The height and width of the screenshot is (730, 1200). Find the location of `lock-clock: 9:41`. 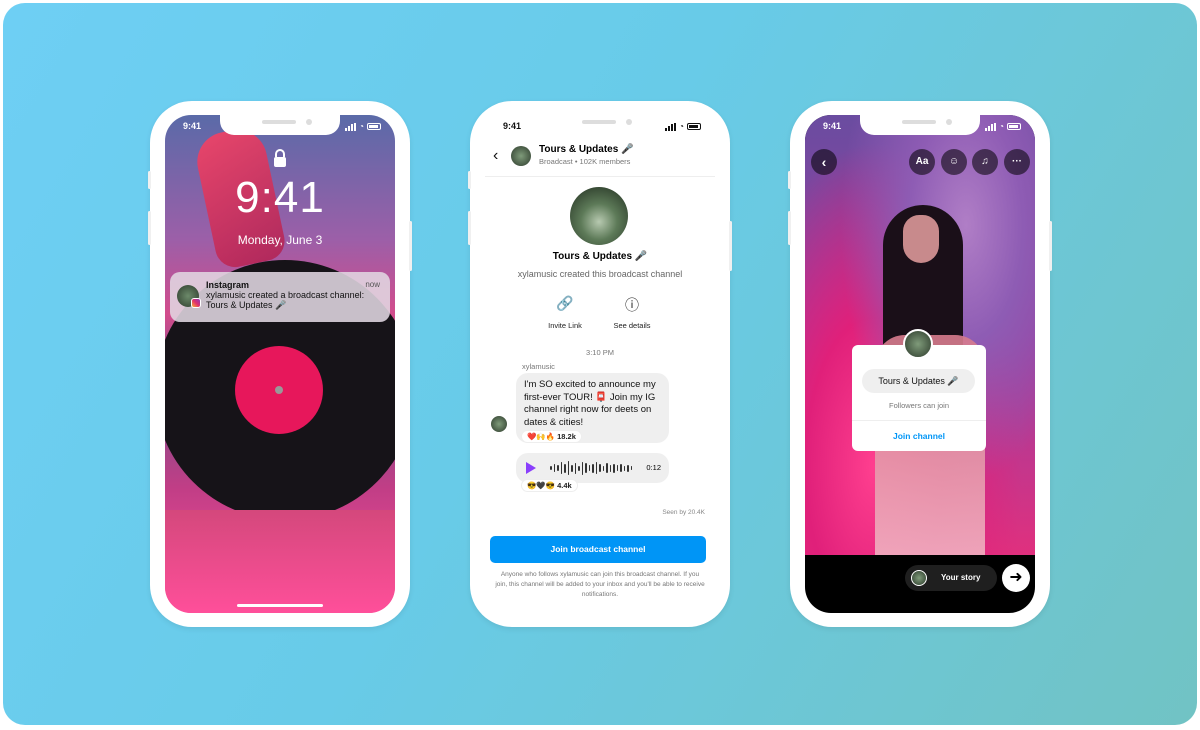

lock-clock: 9:41 is located at coordinates (280, 197).